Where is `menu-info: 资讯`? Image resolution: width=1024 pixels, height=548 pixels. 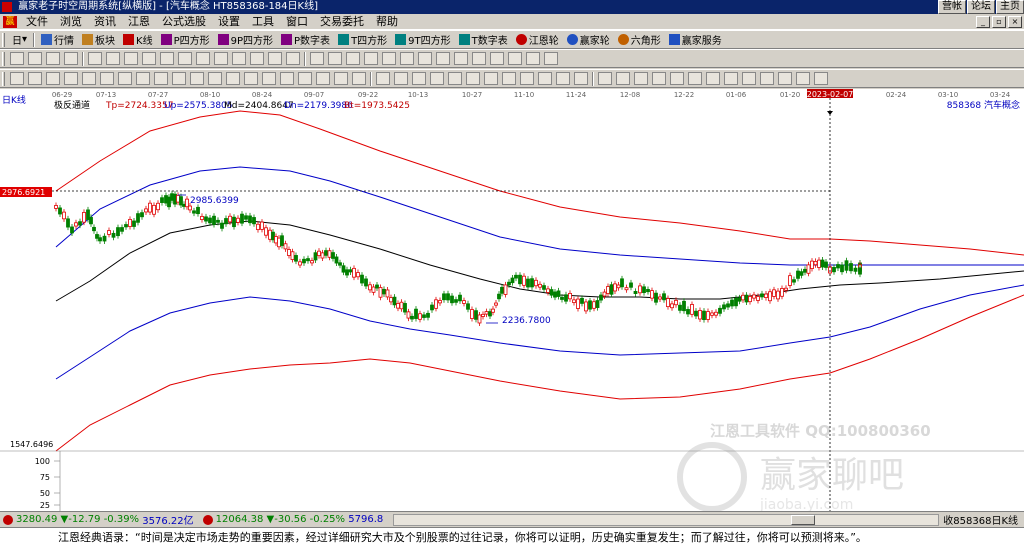 menu-info: 资讯 is located at coordinates (105, 22).